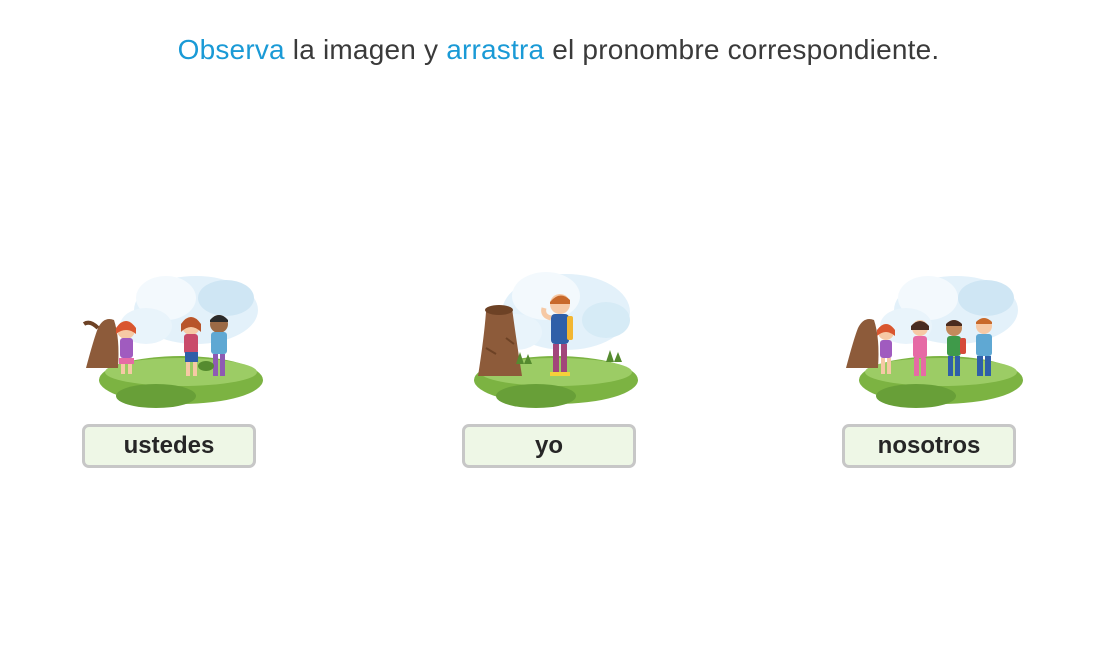  I want to click on instruction-text-part: el pronombre correspondiente., so click(742, 49).